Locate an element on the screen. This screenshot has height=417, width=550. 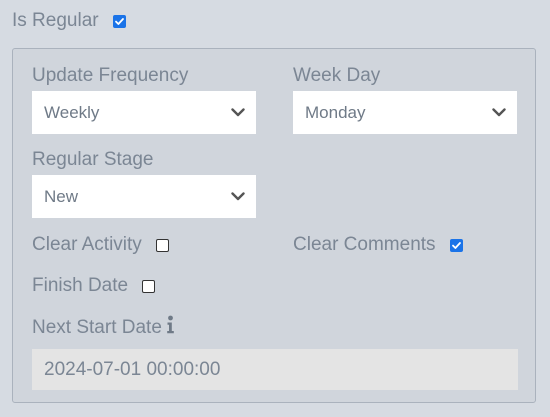
finish-date-label: Finish Date is located at coordinates (80, 285).